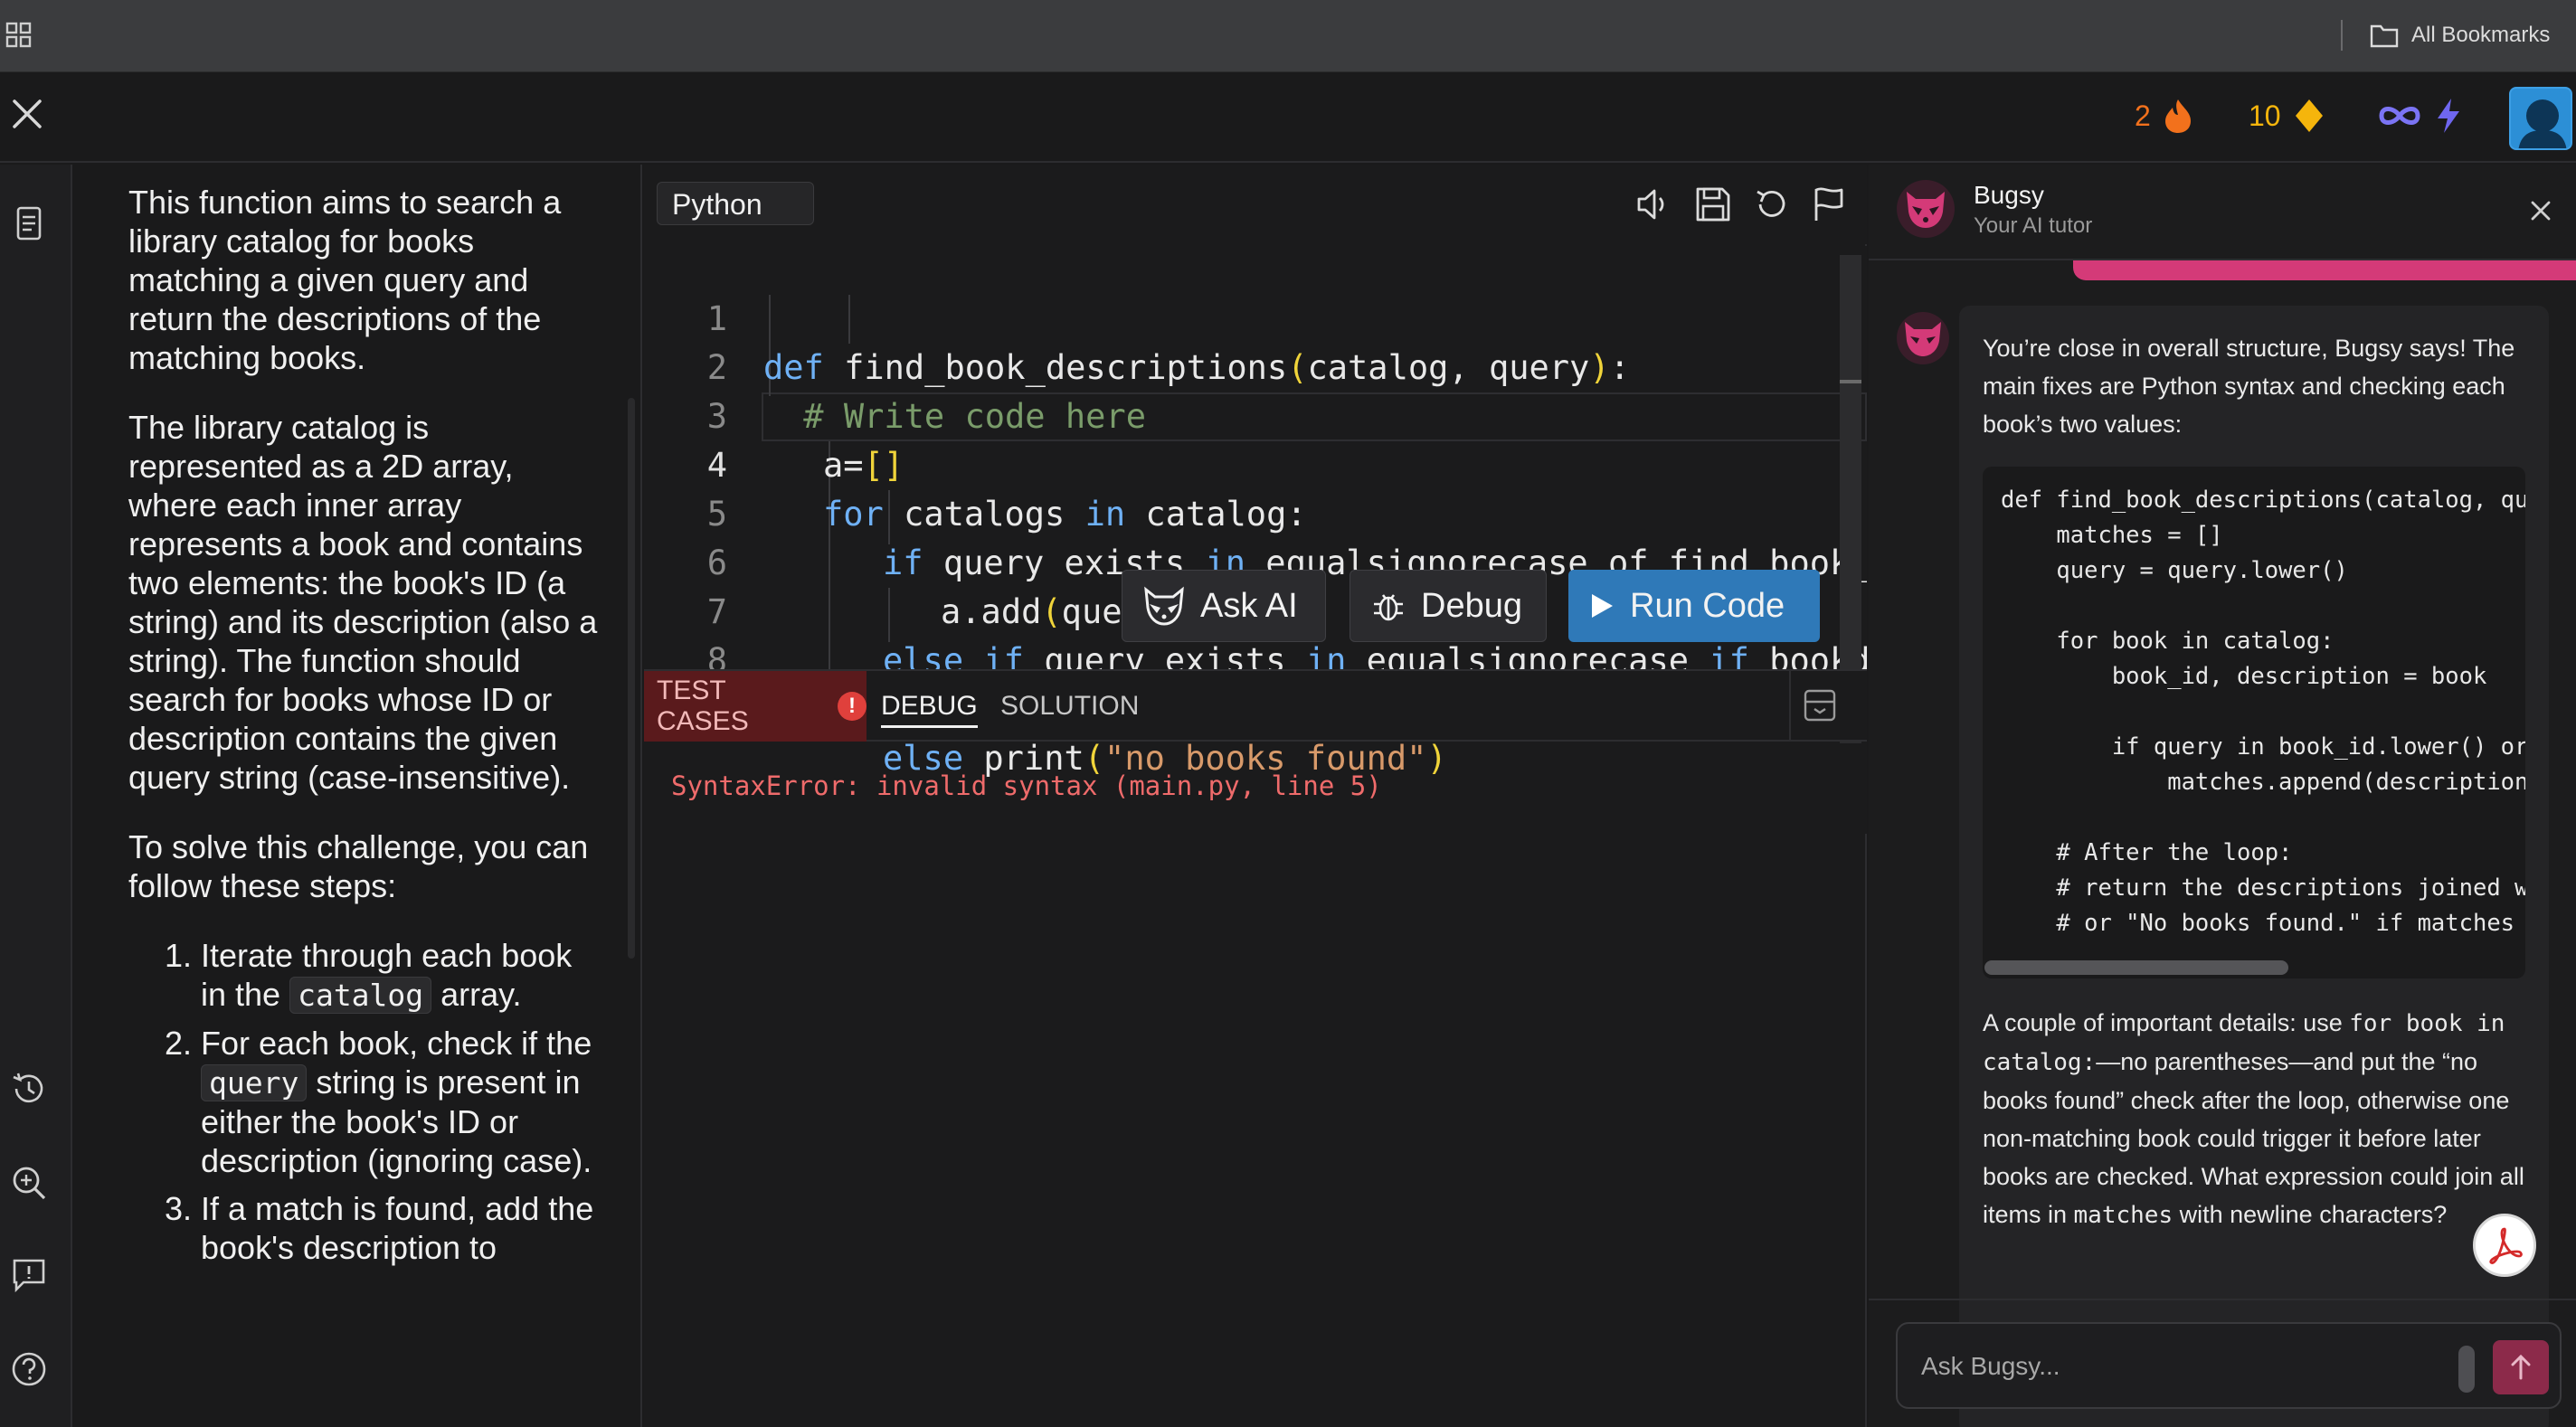 This screenshot has height=1427, width=2576. What do you see at coordinates (2384, 36) in the screenshot?
I see `folder-icon` at bounding box center [2384, 36].